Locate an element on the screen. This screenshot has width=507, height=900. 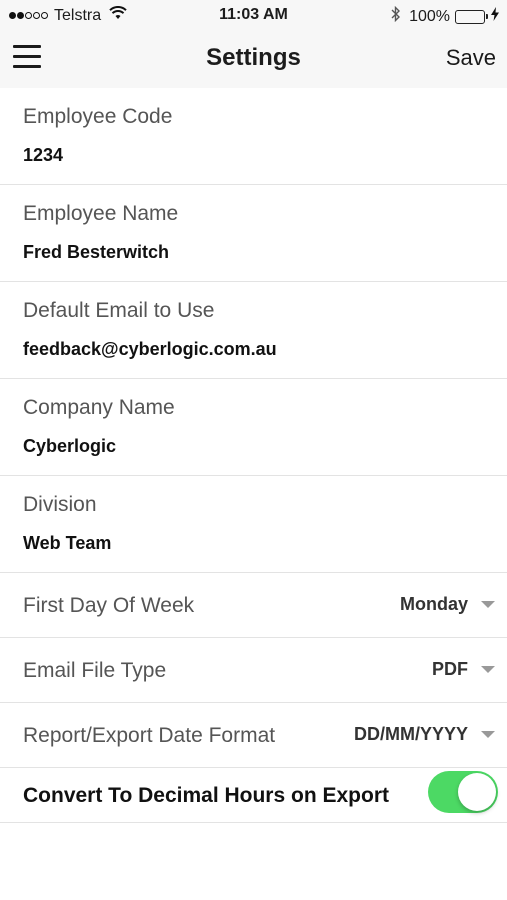
select-value: Monday is located at coordinates (433, 604).